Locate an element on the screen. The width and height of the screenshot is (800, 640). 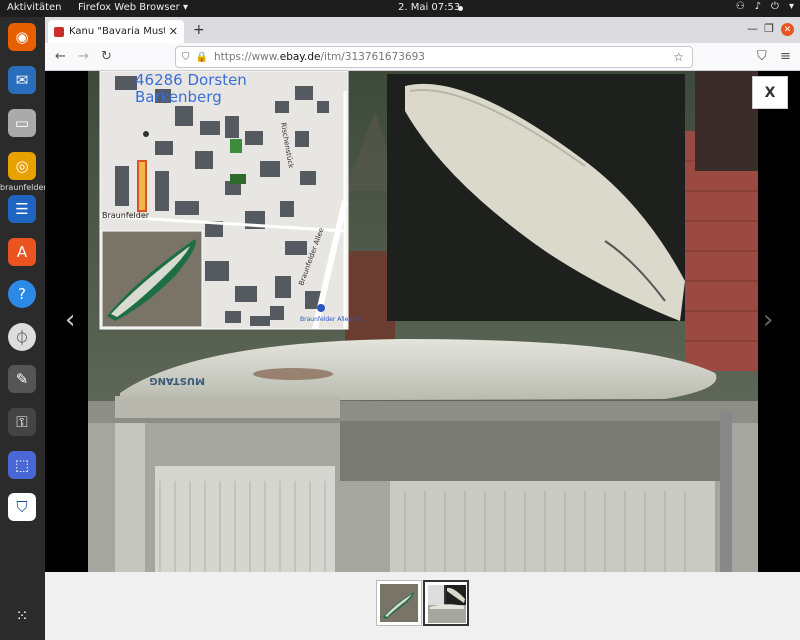
app-menu: Firefox Web Browser ▾ is located at coordinates (133, 7).